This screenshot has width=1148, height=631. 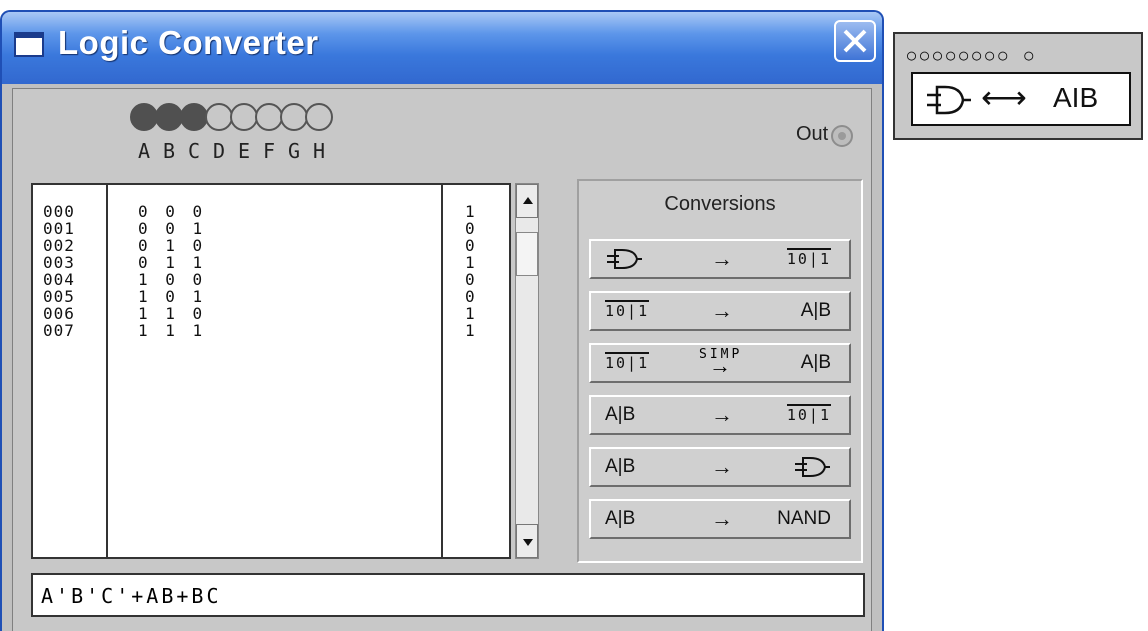 What do you see at coordinates (271, 228) in the screenshot?
I see `table-row: 001 0 0 1 0` at bounding box center [271, 228].